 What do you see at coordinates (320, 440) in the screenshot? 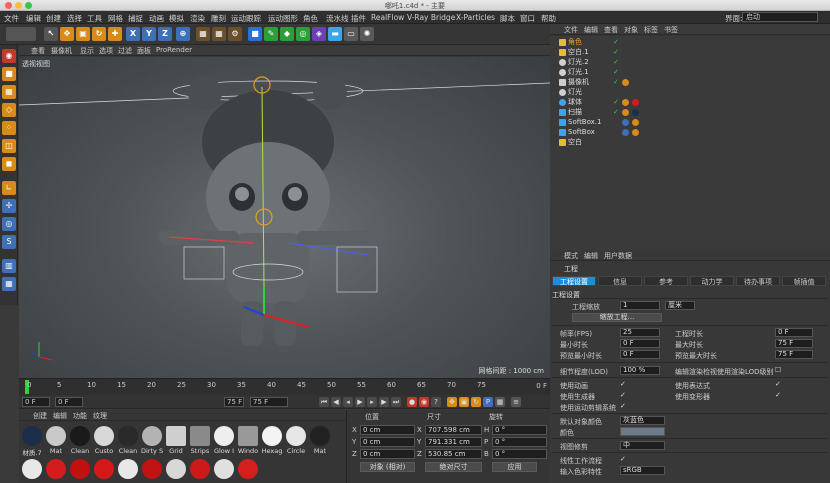
I see `material-swatch: Mat` at bounding box center [320, 440].